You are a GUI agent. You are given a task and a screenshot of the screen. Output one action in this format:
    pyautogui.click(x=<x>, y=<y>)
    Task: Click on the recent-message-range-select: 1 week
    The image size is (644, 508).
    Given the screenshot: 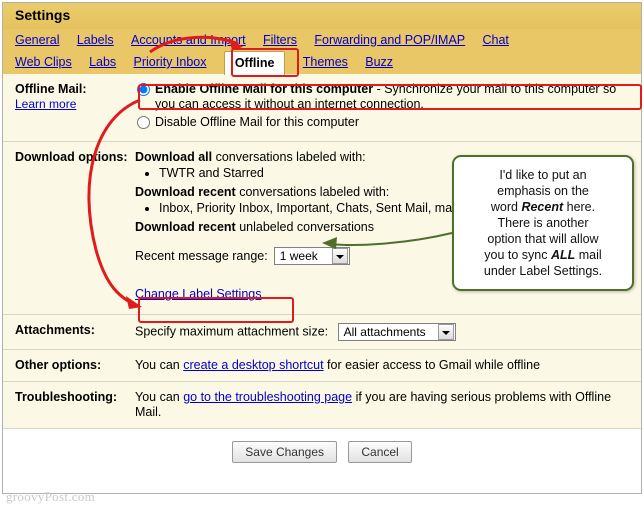 What is the action you would take?
    pyautogui.click(x=311, y=256)
    